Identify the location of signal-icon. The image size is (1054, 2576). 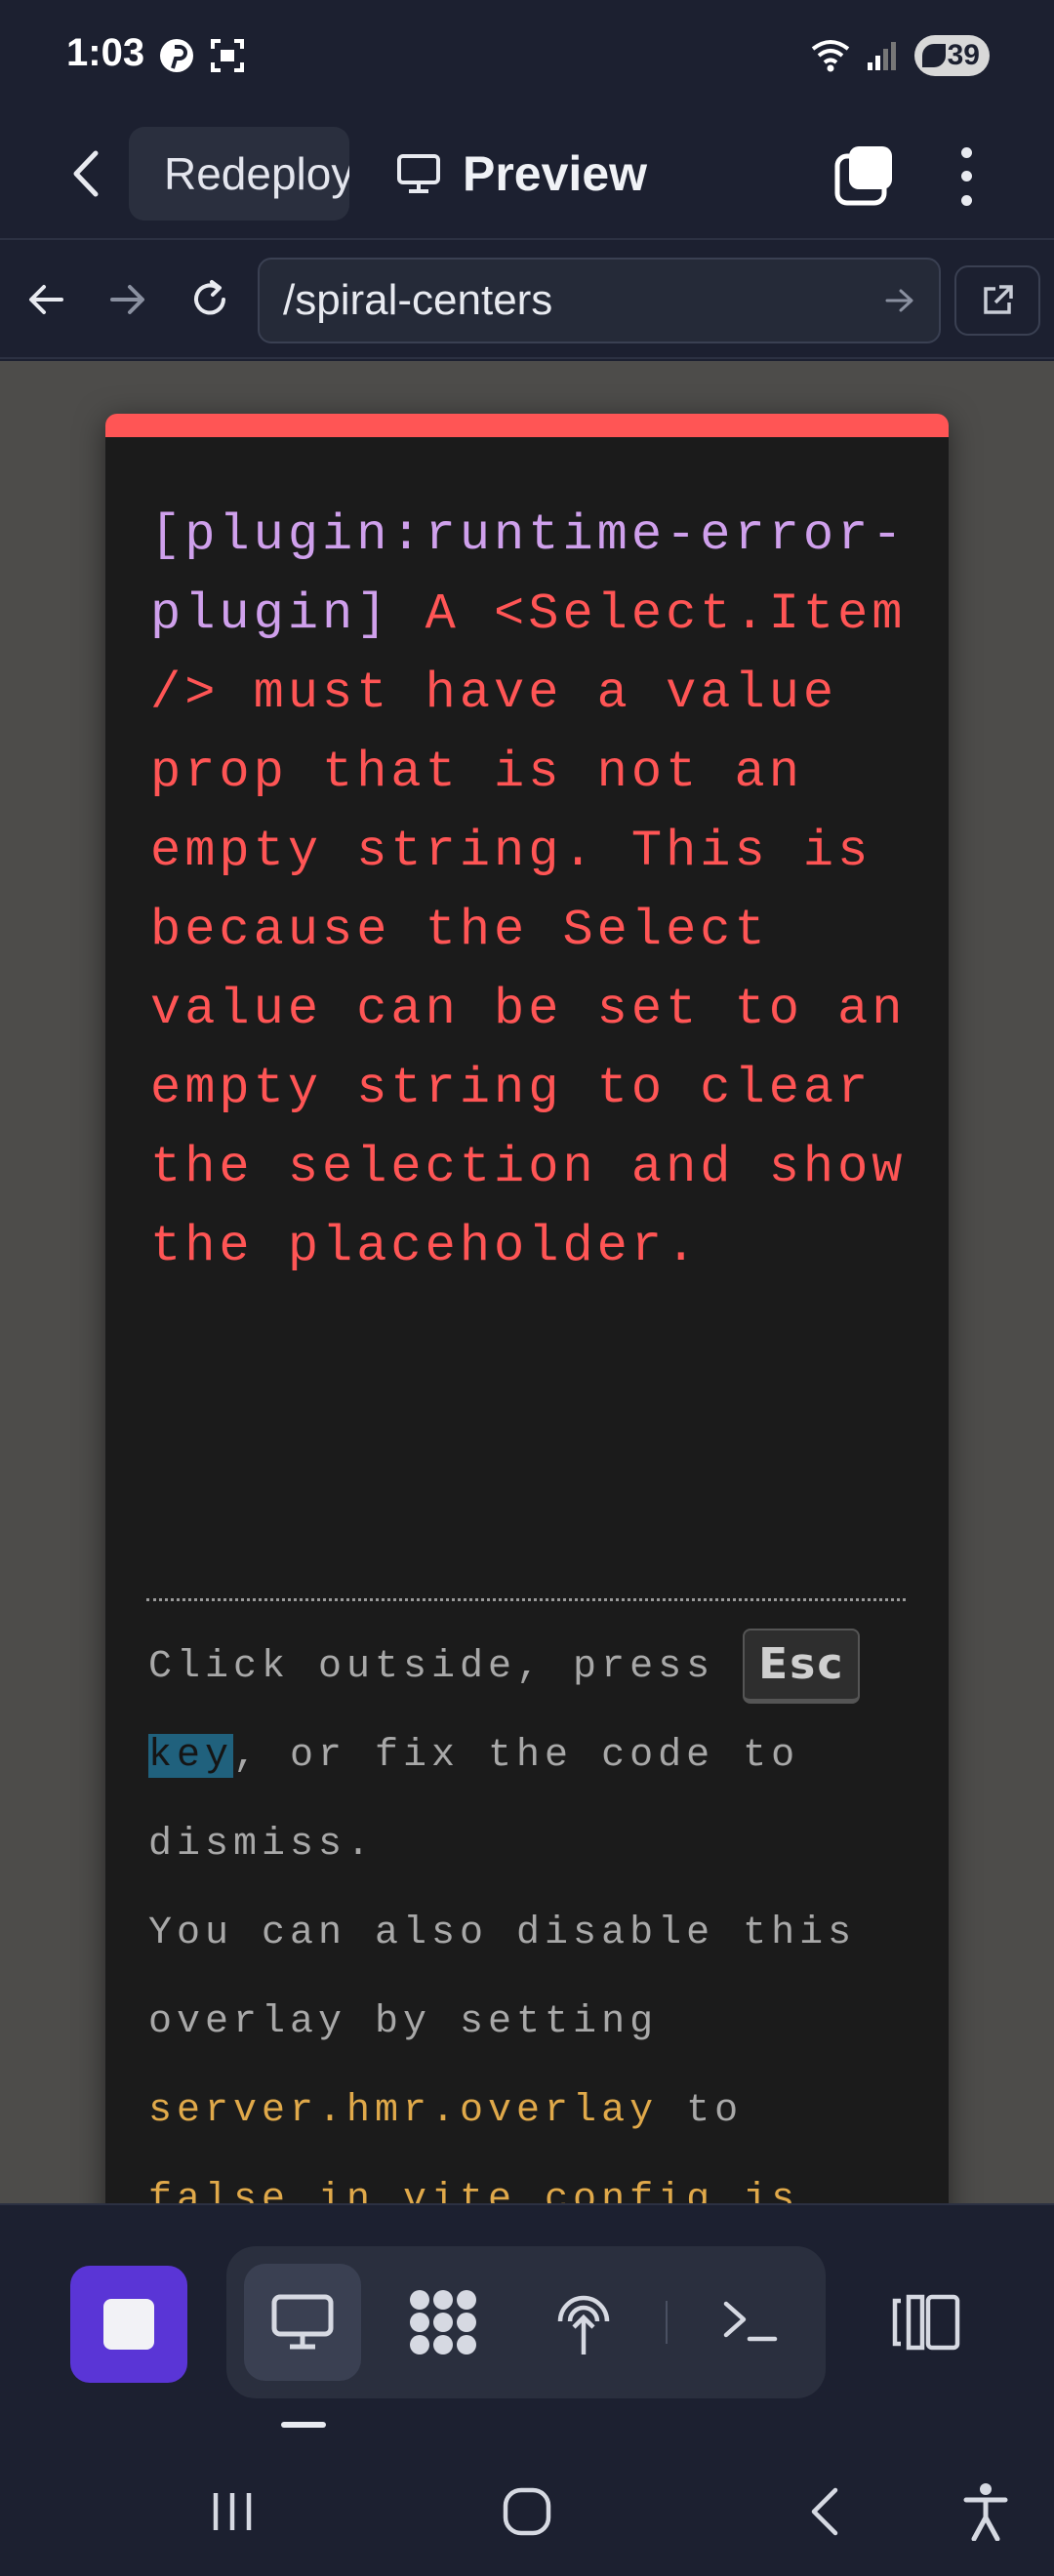
(881, 56).